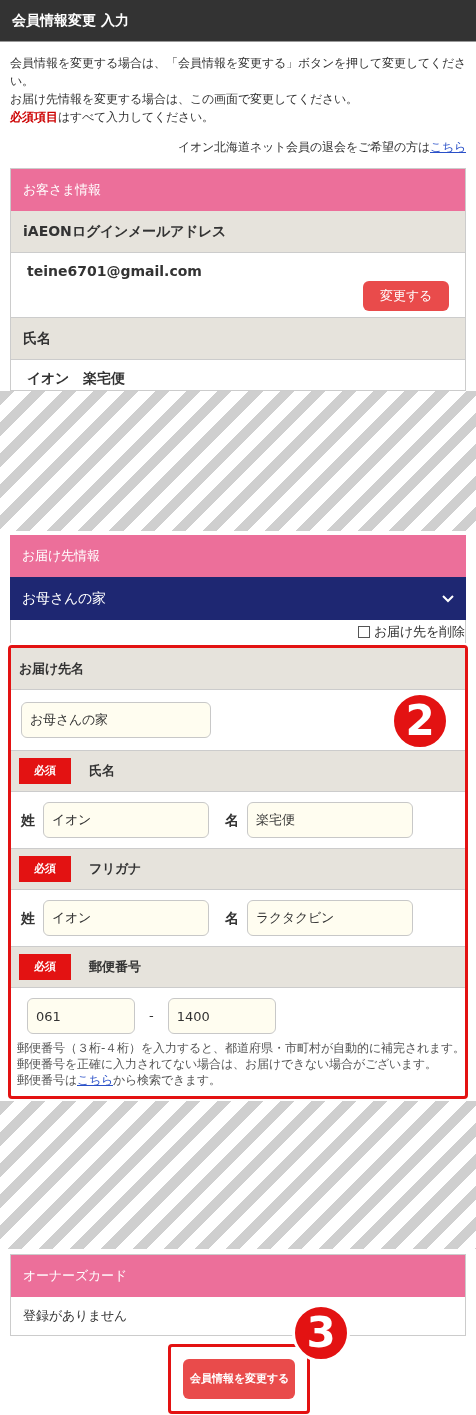 This screenshot has width=476, height=1415. Describe the element at coordinates (330, 918) in the screenshot. I see `input-field: ラクタクビン` at that location.